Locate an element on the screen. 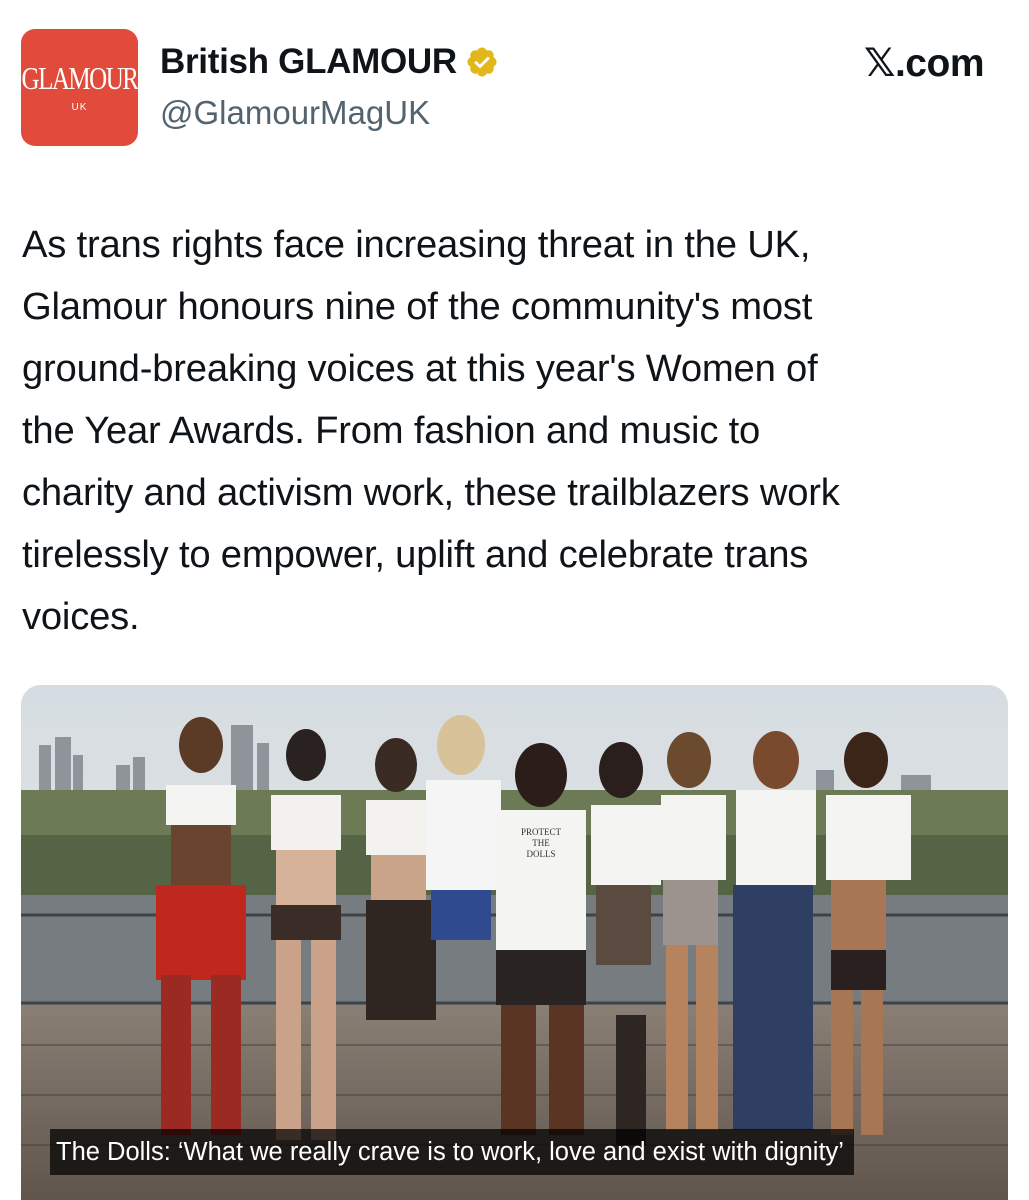 This screenshot has width=1029, height=1200. avatar: GLAMOUR UK is located at coordinates (80, 87).